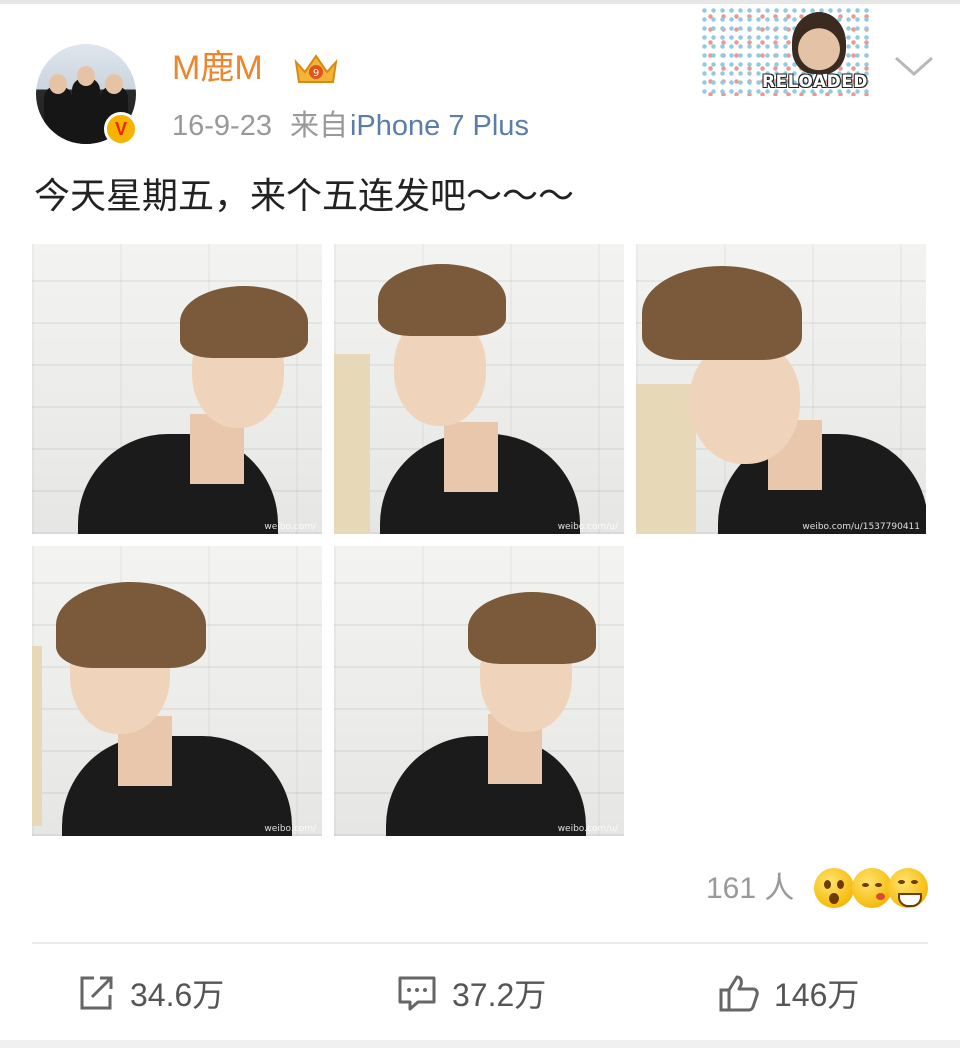 The image size is (960, 1048). I want to click on chevron-down-icon, so click(914, 66).